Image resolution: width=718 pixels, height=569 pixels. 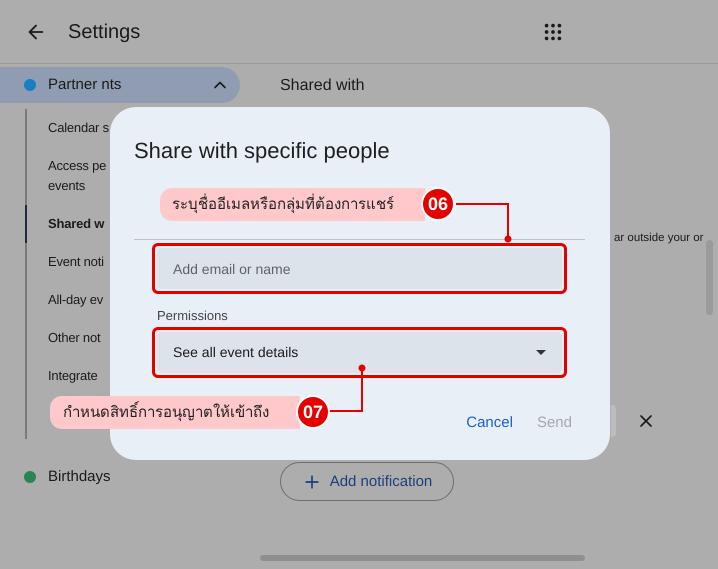 What do you see at coordinates (359, 268) in the screenshot?
I see `email-input-field: Add email or name` at bounding box center [359, 268].